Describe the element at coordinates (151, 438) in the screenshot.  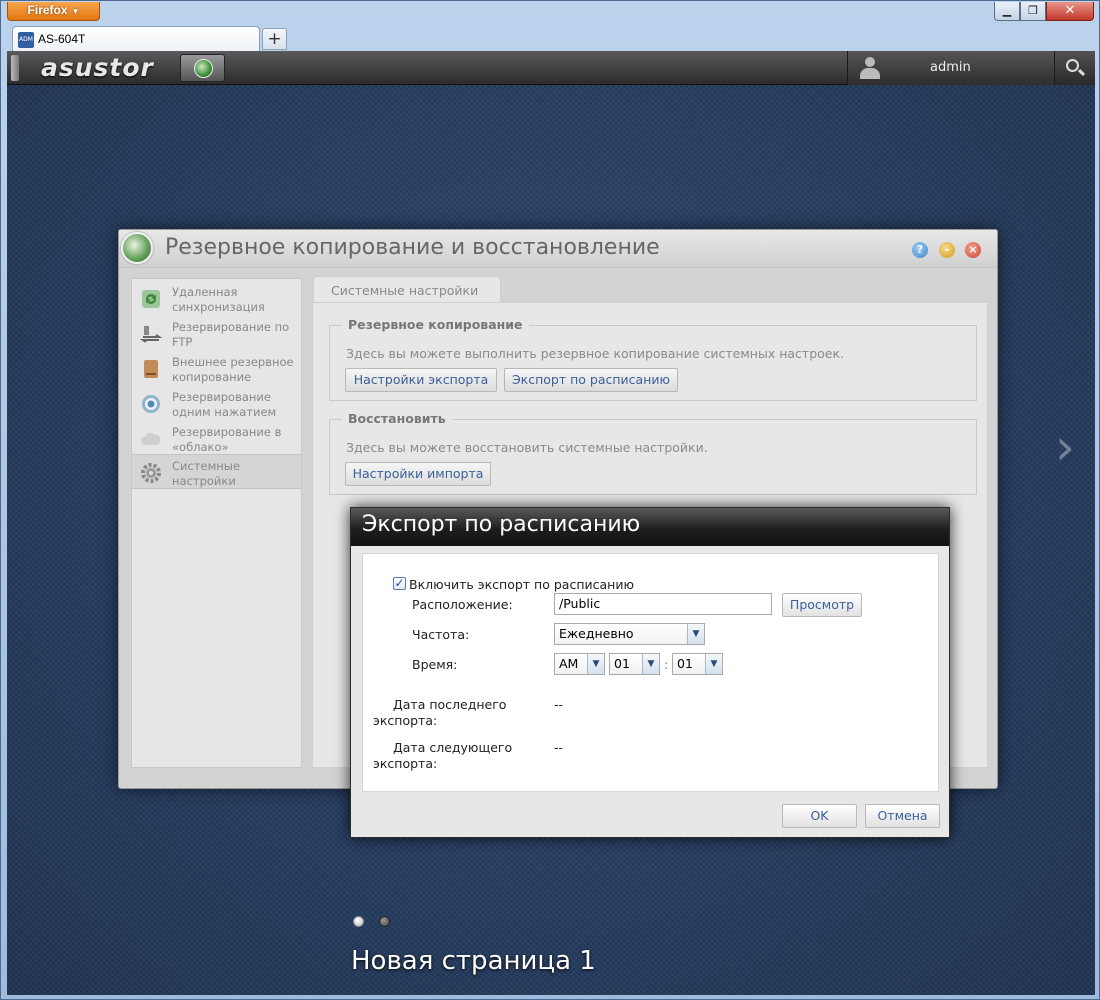
I see `cloud-icon` at that location.